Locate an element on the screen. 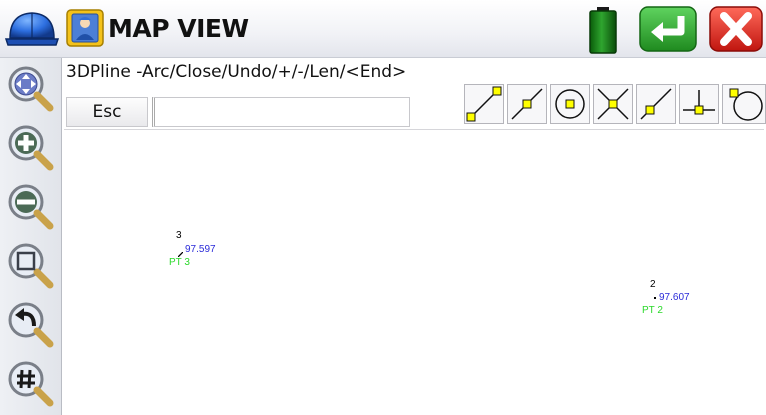 This screenshot has width=766, height=415. zoom-in-icon is located at coordinates (30, 147).